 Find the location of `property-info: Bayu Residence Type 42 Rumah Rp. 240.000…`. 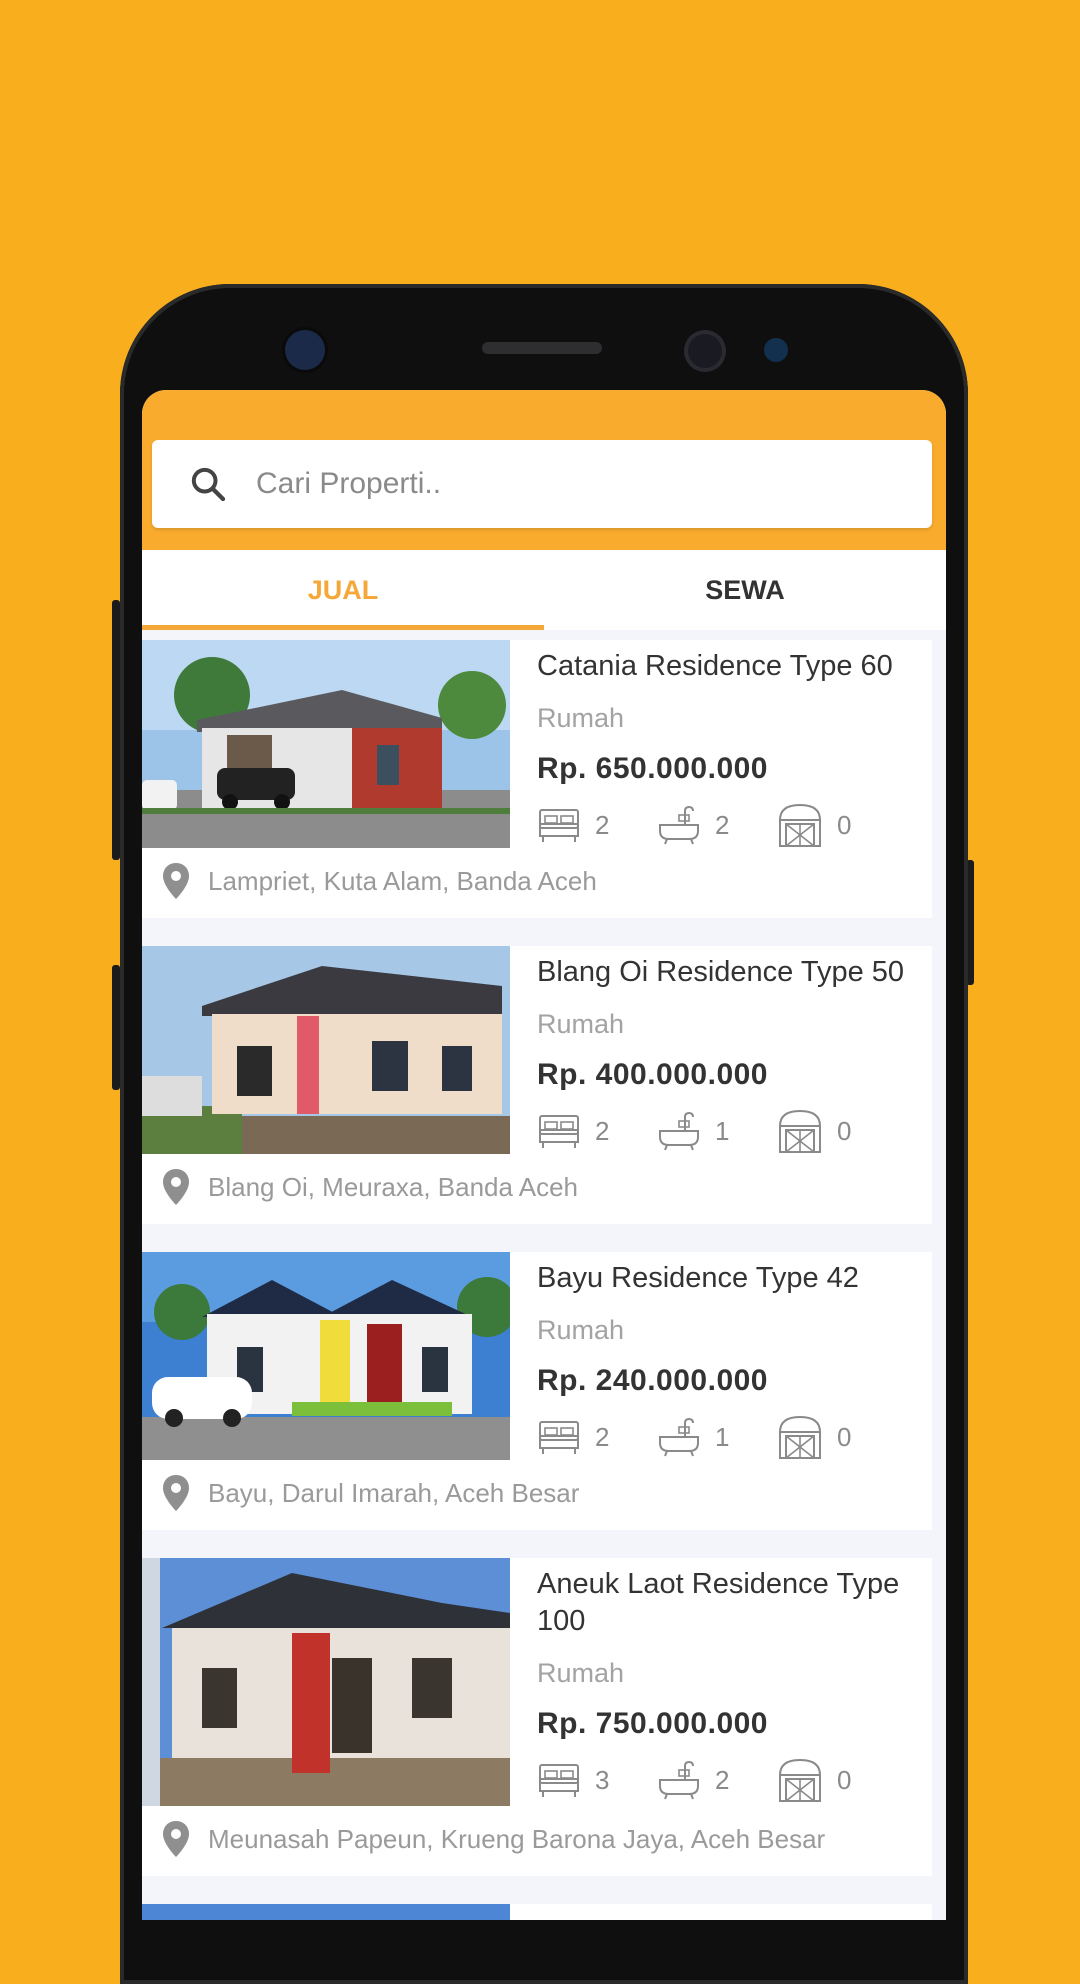

property-info: Bayu Residence Type 42 Rumah Rp. 240.000… is located at coordinates (734, 1356).